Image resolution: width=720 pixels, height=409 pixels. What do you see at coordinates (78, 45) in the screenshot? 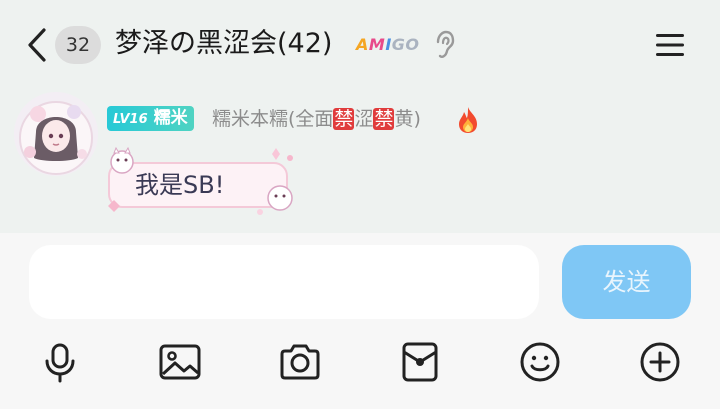
I see `unread-count-badge: 32` at bounding box center [78, 45].